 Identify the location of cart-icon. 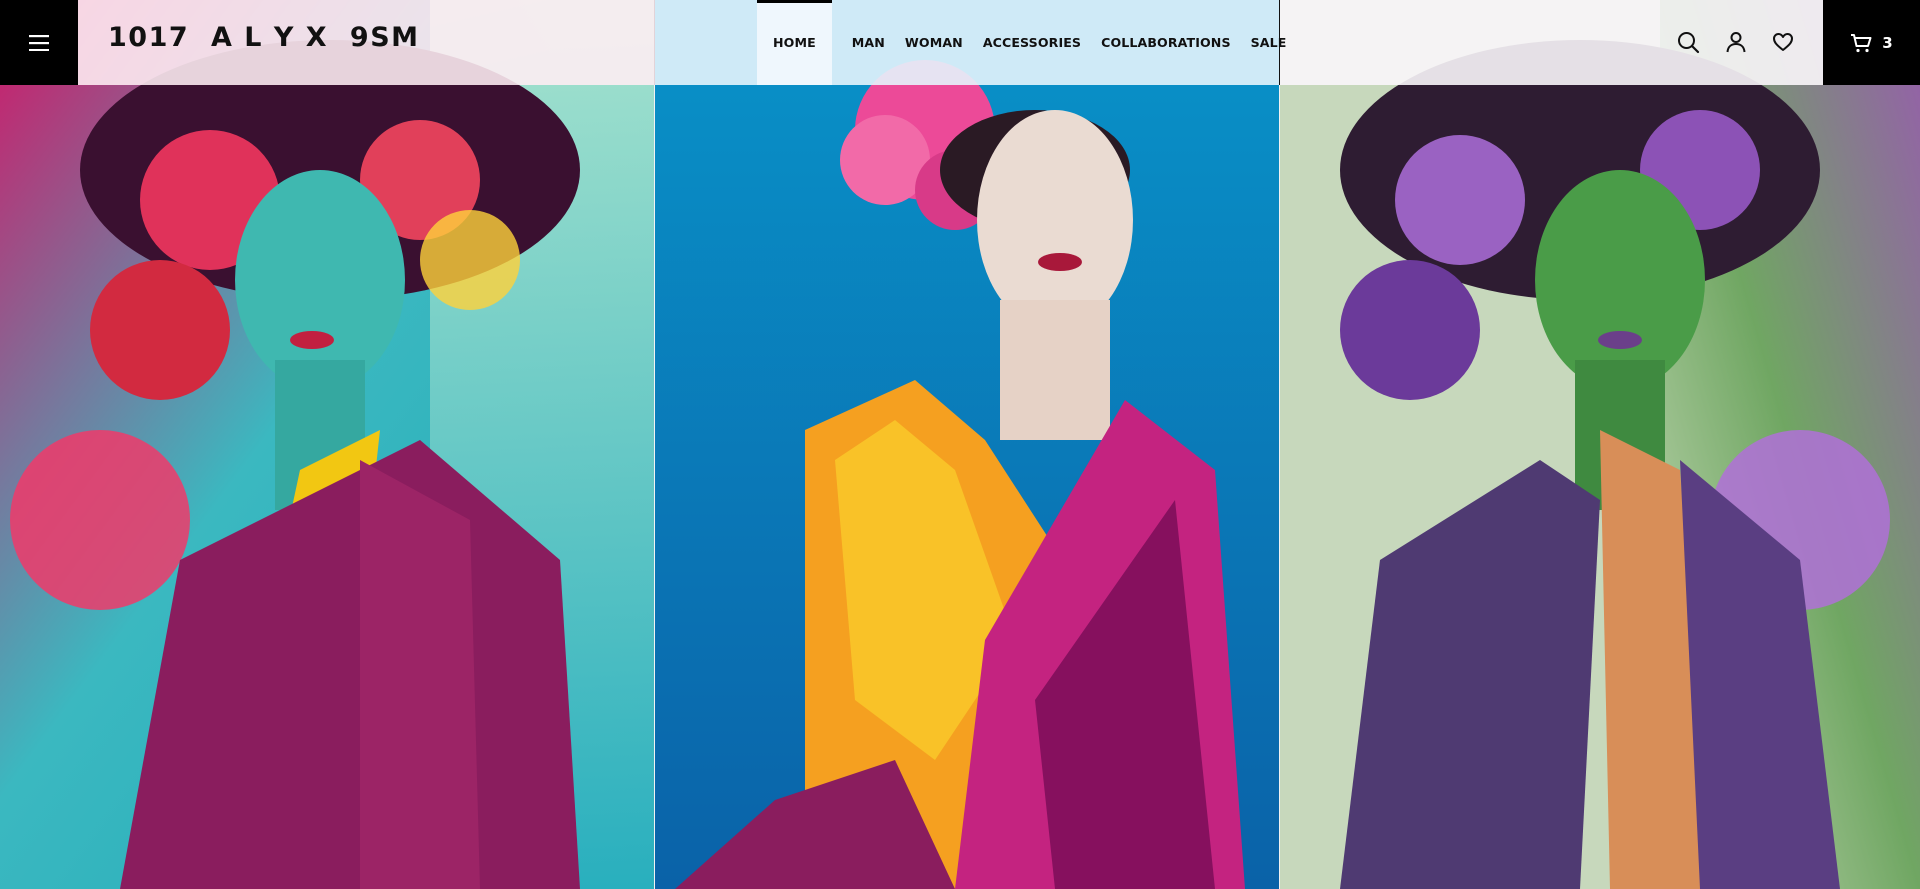
(1861, 42).